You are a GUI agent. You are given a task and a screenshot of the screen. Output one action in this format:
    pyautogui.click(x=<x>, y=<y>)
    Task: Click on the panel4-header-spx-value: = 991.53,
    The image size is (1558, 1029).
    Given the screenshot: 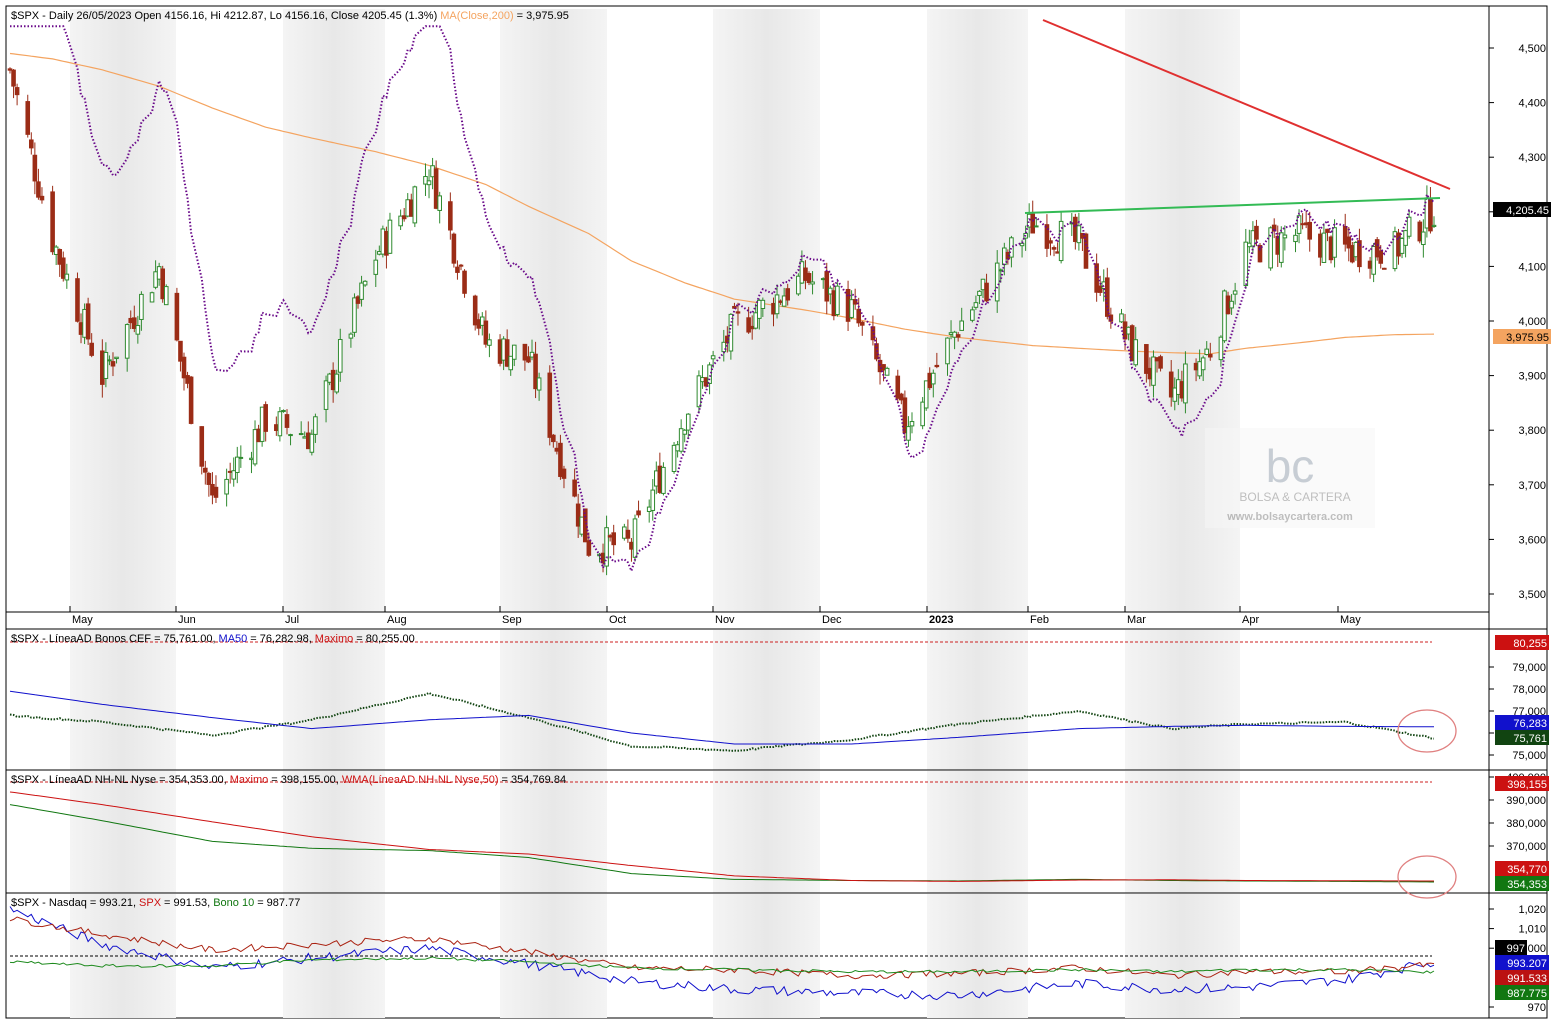 What is the action you would take?
    pyautogui.click(x=187, y=903)
    